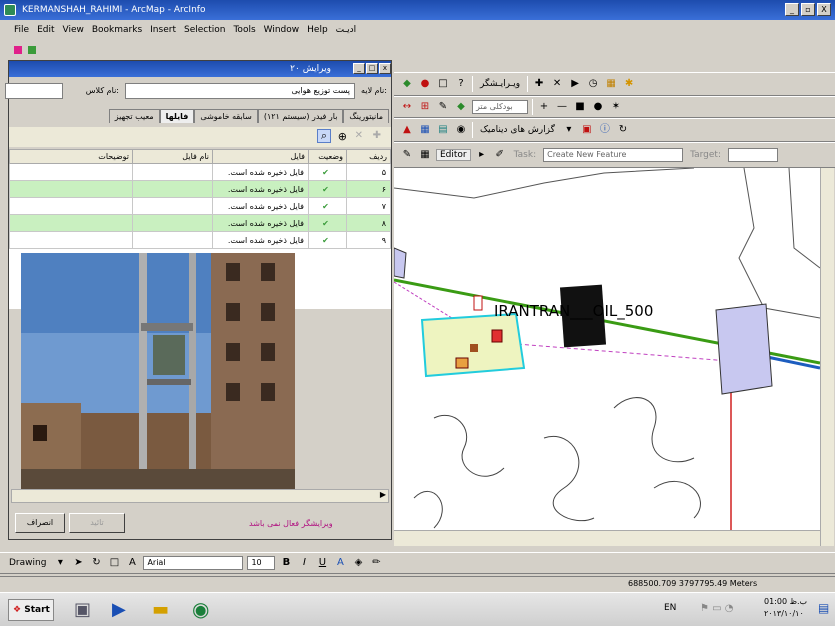 The image size is (835, 626). Describe the element at coordinates (425, 155) in the screenshot. I see `grid-small-icon: ▦` at that location.